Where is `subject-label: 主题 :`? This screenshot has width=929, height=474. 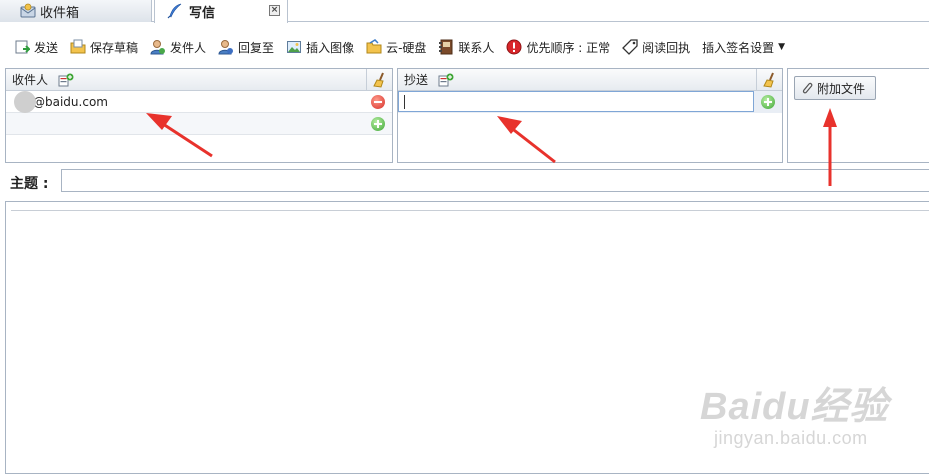 subject-label: 主题 : is located at coordinates (29, 184).